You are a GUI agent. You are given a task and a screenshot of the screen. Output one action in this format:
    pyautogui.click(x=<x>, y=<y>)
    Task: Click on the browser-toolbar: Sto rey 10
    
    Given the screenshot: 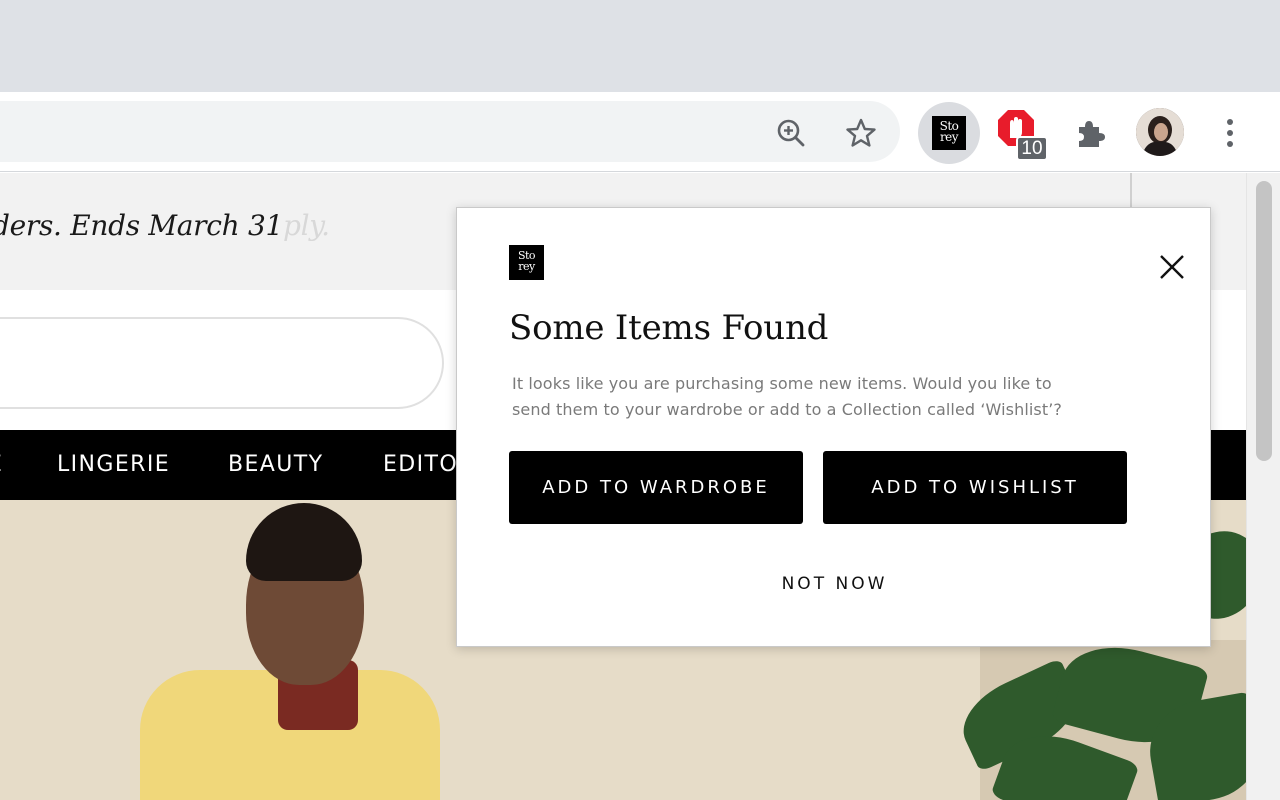 What is the action you would take?
    pyautogui.click(x=640, y=132)
    